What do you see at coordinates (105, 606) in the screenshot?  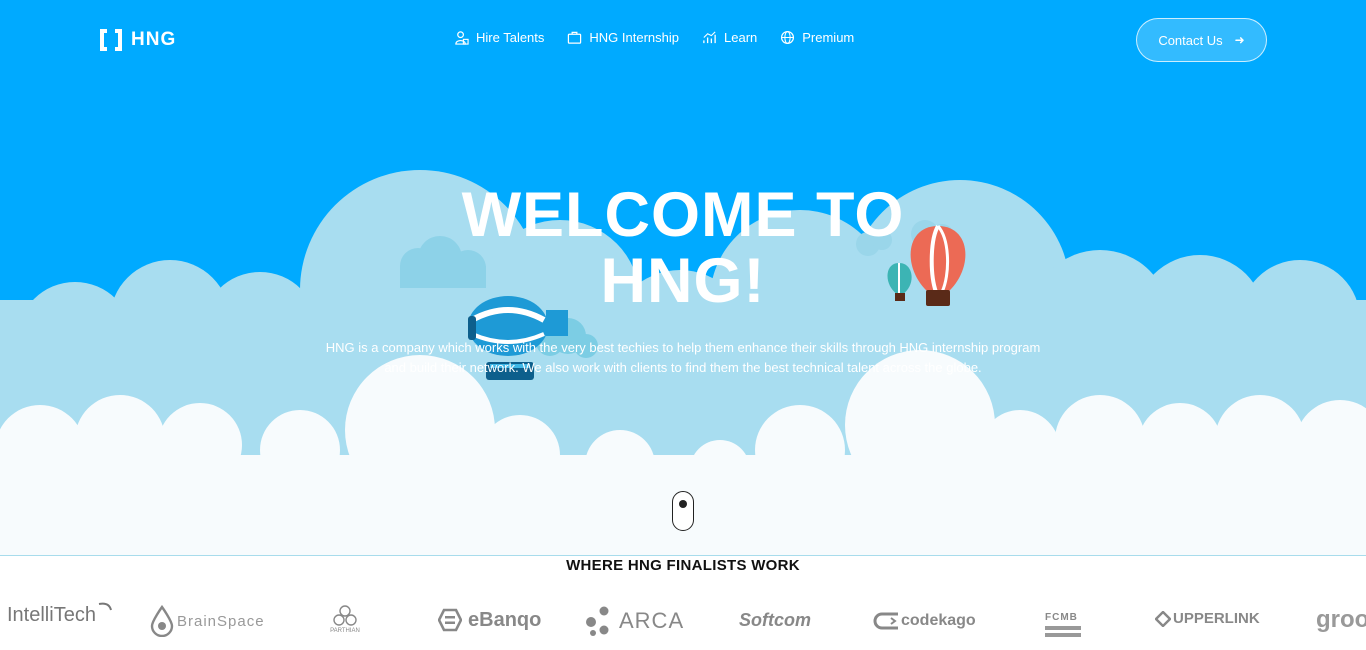 I see `swoosh-icon` at bounding box center [105, 606].